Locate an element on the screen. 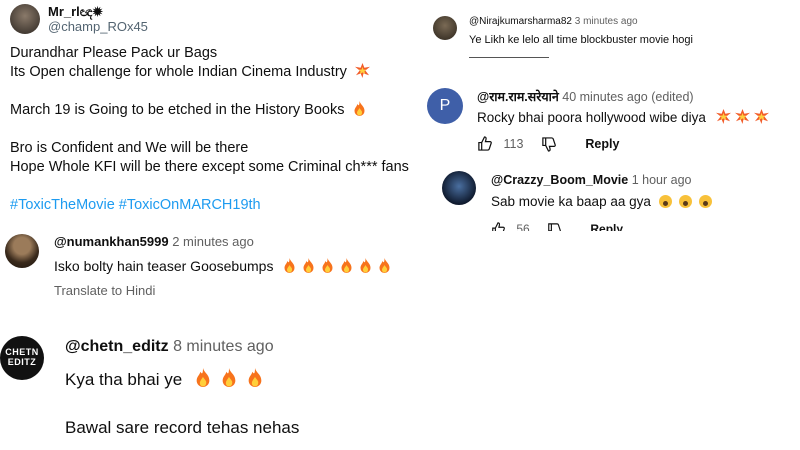  comment-text-row: Sab movie ka baap aa gya is located at coordinates (601, 201).